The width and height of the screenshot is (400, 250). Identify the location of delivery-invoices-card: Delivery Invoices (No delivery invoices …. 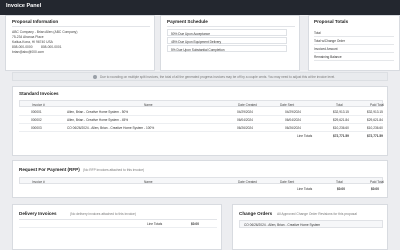
(117, 227).